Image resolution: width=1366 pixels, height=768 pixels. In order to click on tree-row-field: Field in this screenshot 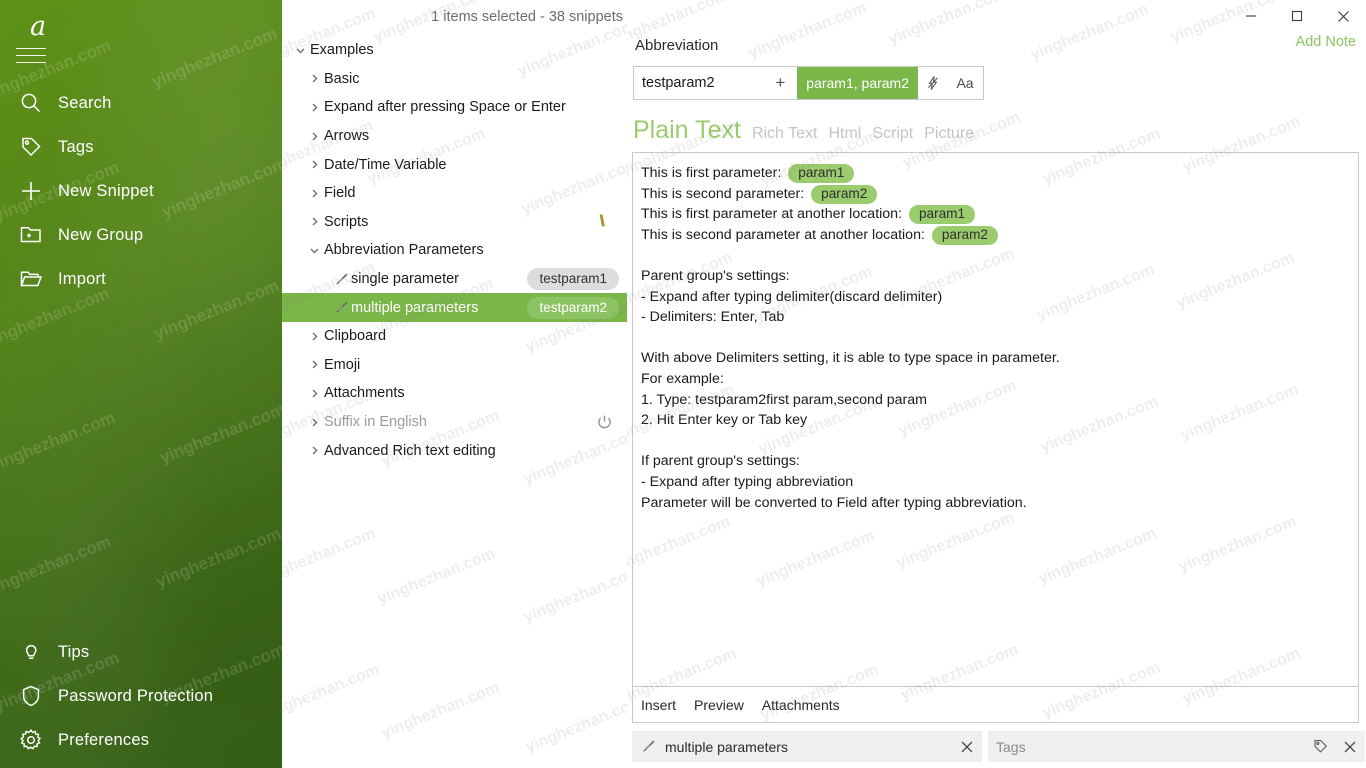, I will do `click(454, 193)`.